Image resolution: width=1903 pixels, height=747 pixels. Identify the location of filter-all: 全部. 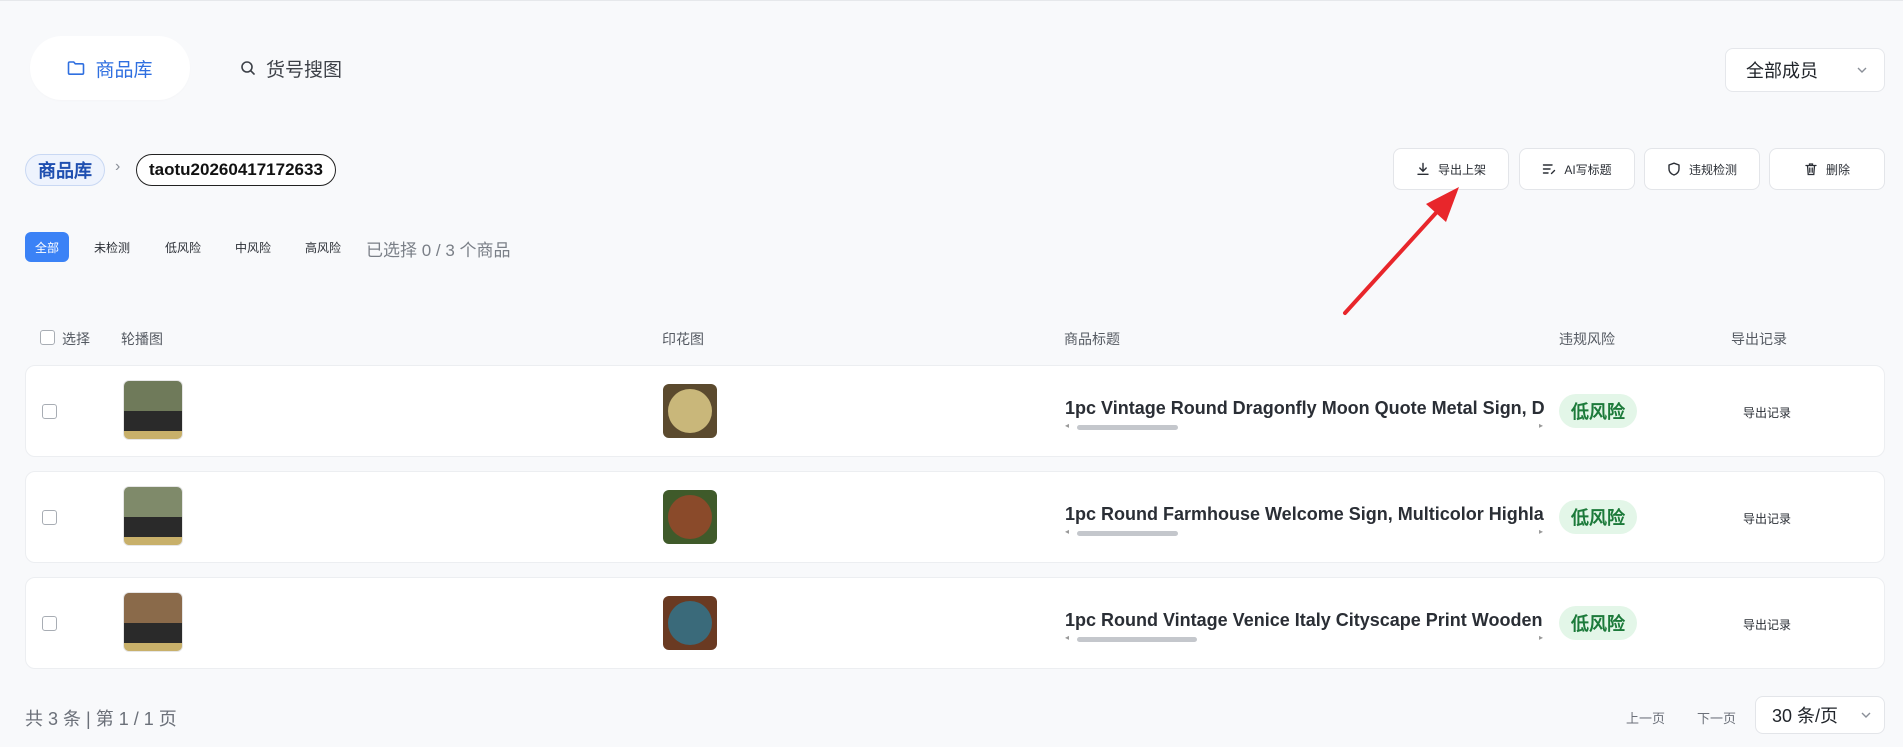
(47, 247).